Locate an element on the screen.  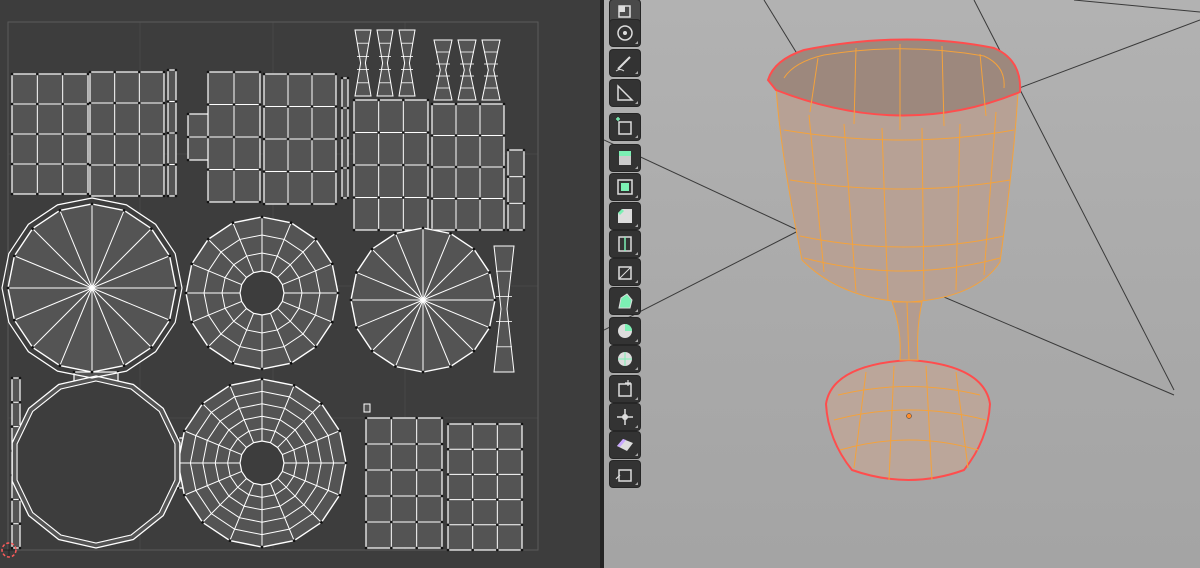
tool-spin-button is located at coordinates (625, 331).